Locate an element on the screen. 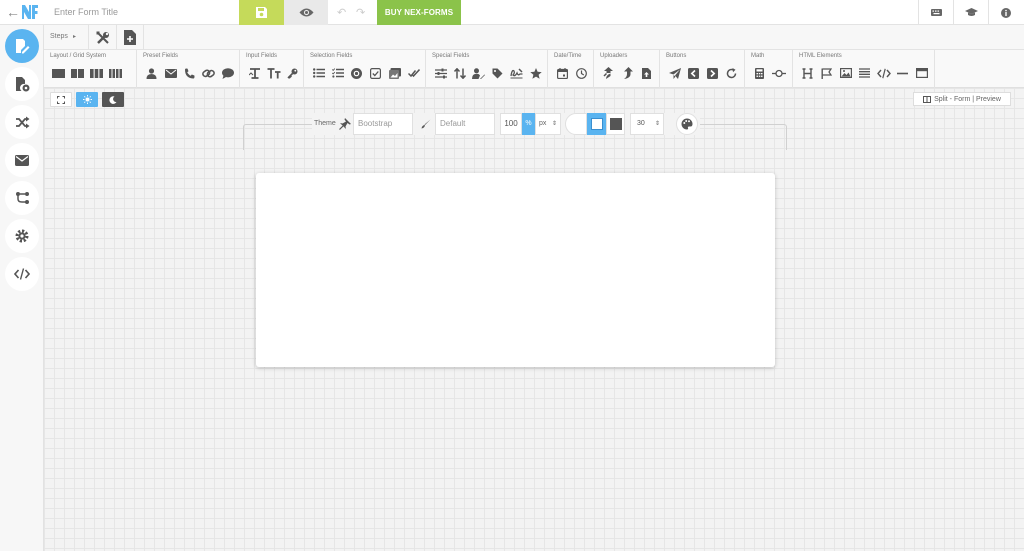 The image size is (1024, 551). info-button is located at coordinates (1005, 12).